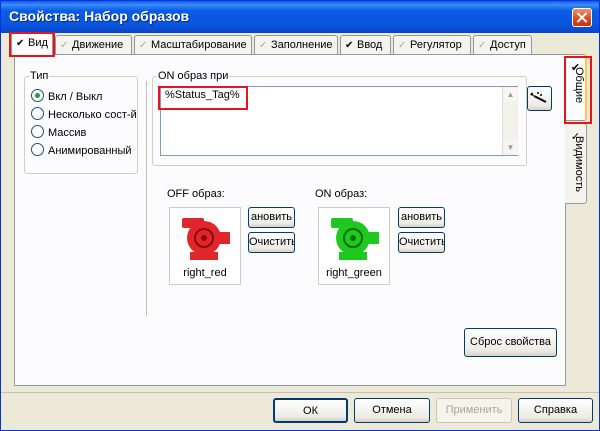 This screenshot has width=600, height=431. Describe the element at coordinates (577, 82) in the screenshot. I see `side-tab-label: ✔ Общие` at that location.